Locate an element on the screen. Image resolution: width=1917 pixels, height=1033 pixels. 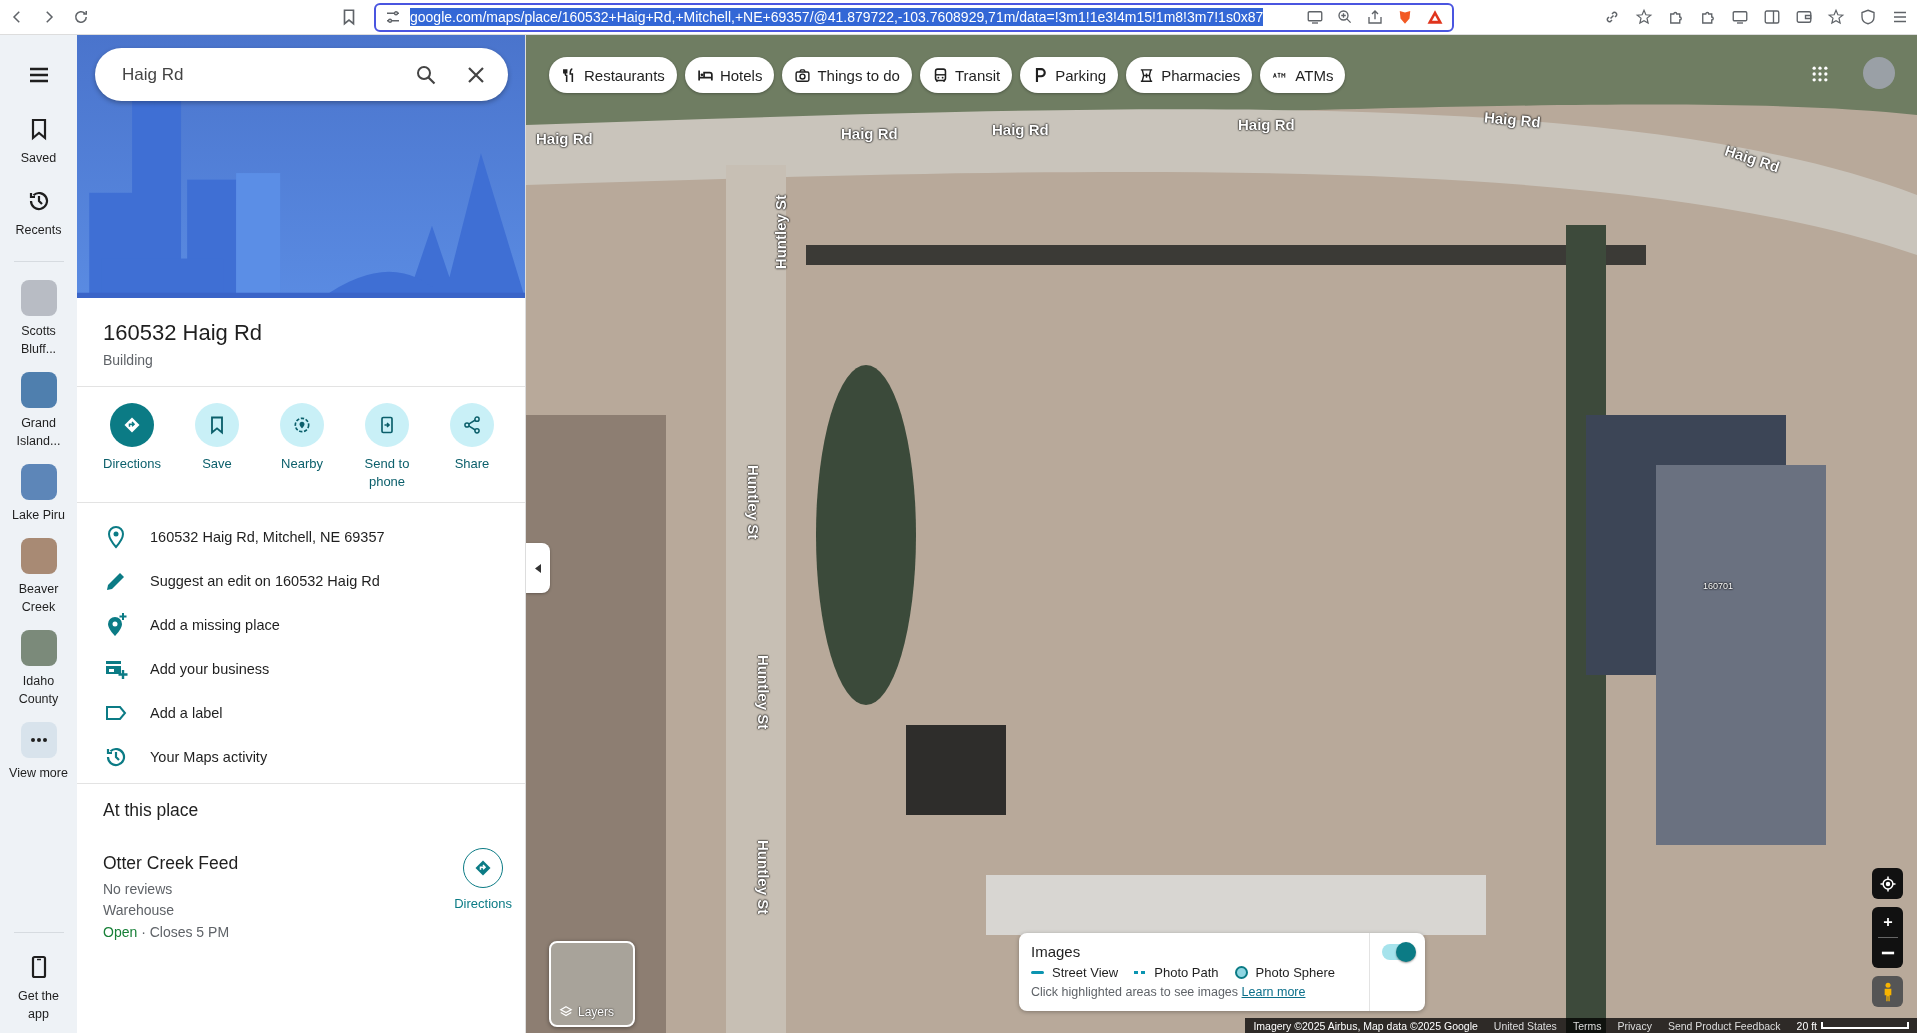
caret-icon is located at coordinates (538, 568).